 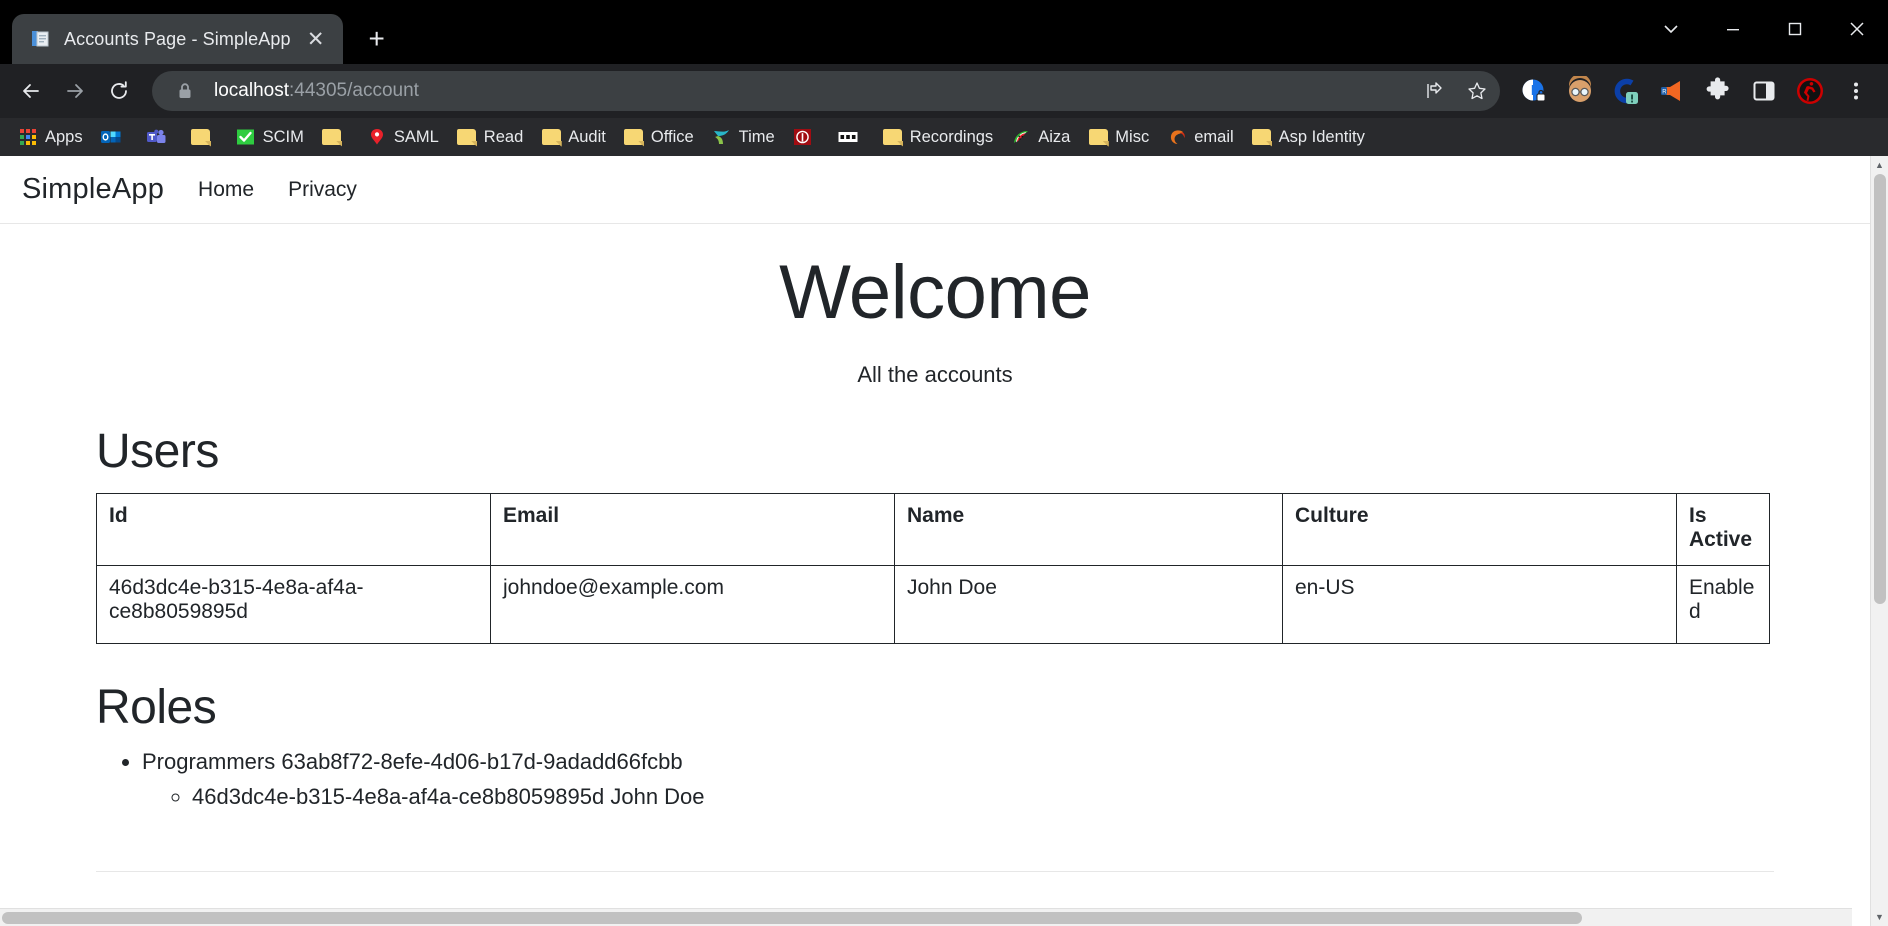 I want to click on vertical-scrollbar-thumb, so click(x=1880, y=389).